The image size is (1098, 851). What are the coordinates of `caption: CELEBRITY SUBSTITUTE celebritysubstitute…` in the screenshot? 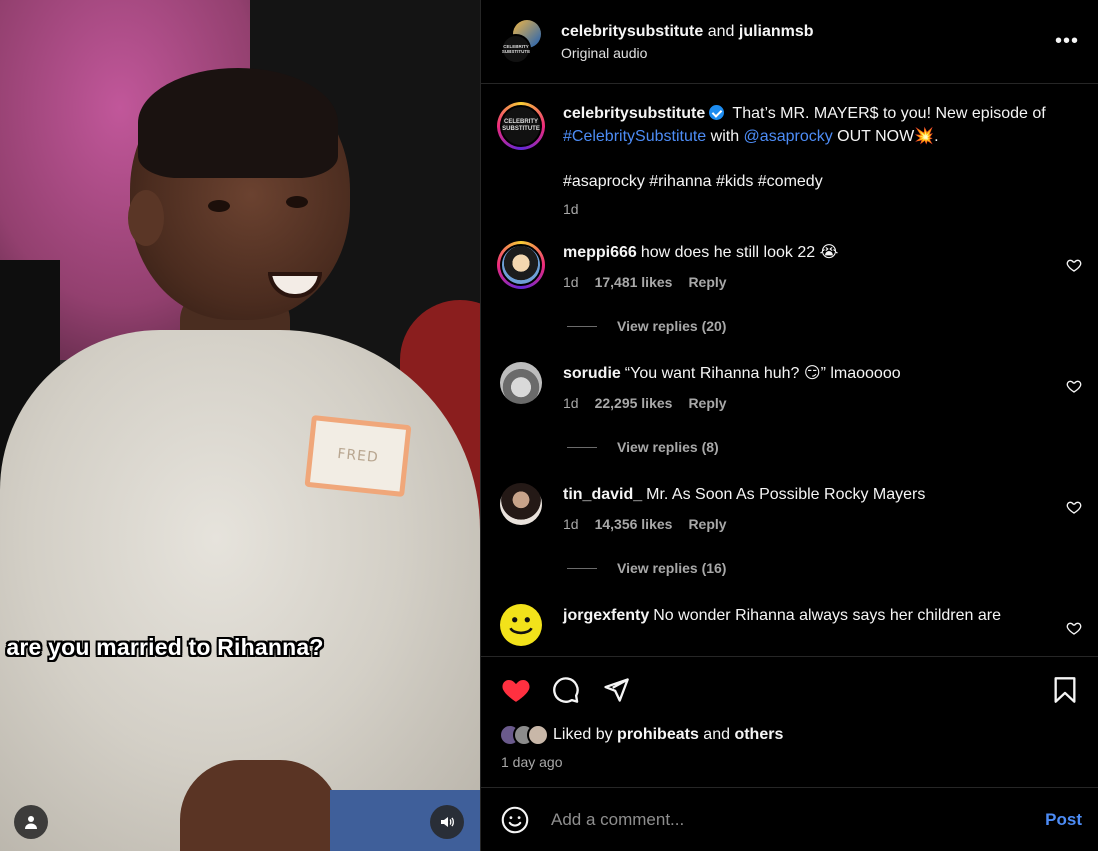 It's located at (797, 159).